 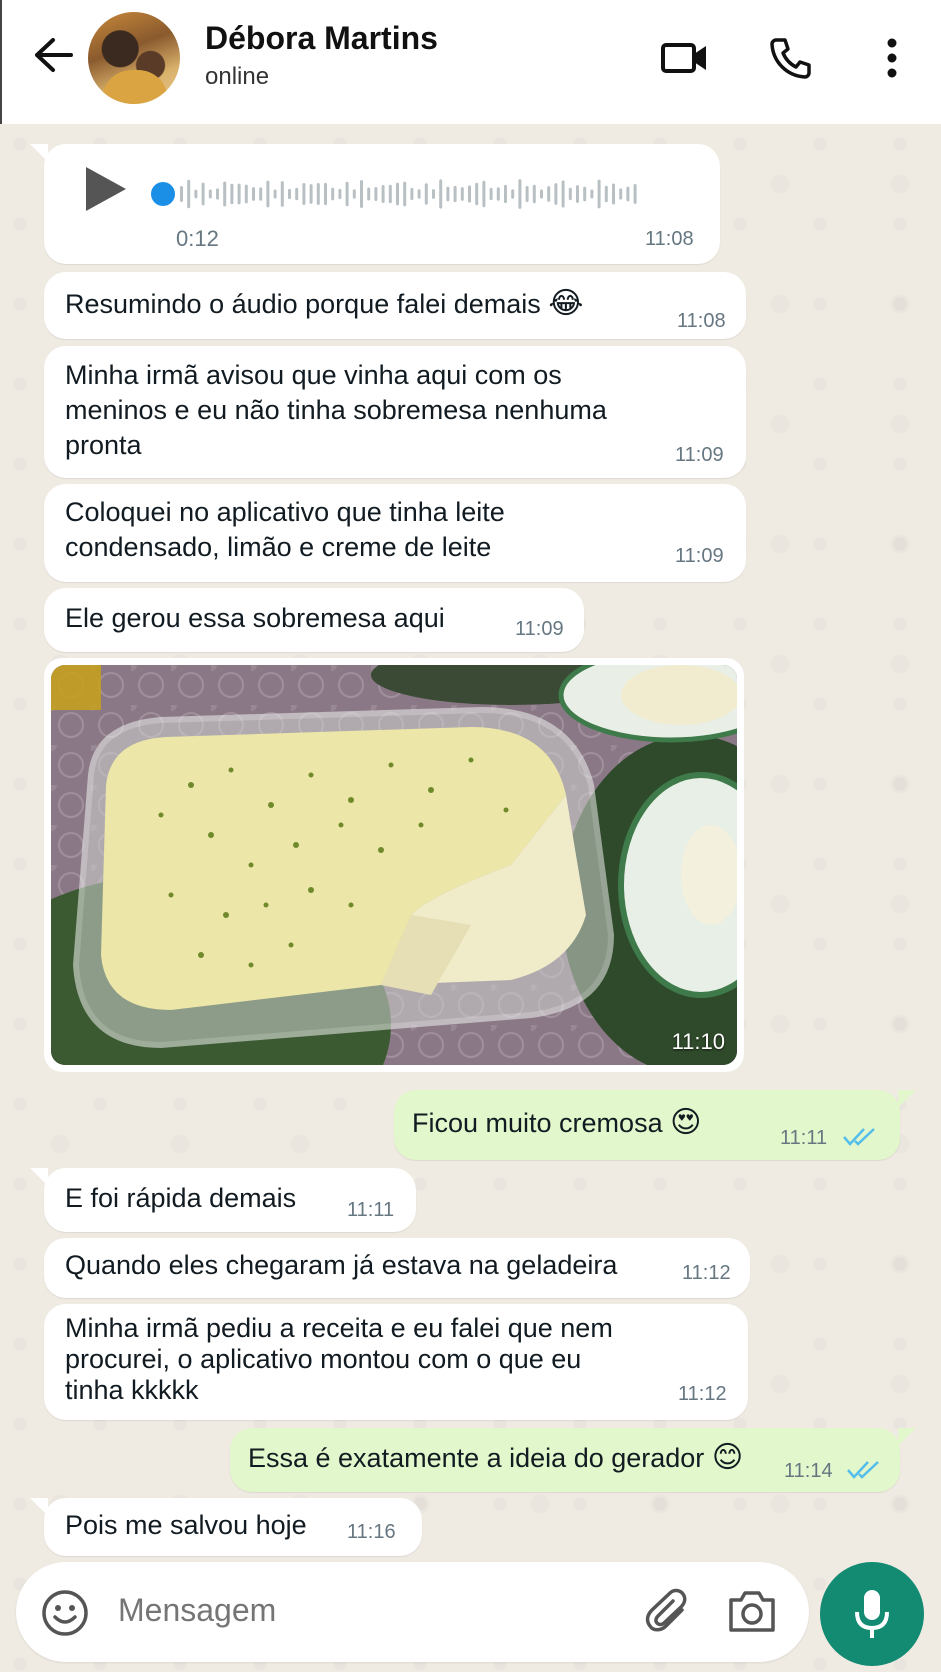 I want to click on phone-icon, so click(x=790, y=58).